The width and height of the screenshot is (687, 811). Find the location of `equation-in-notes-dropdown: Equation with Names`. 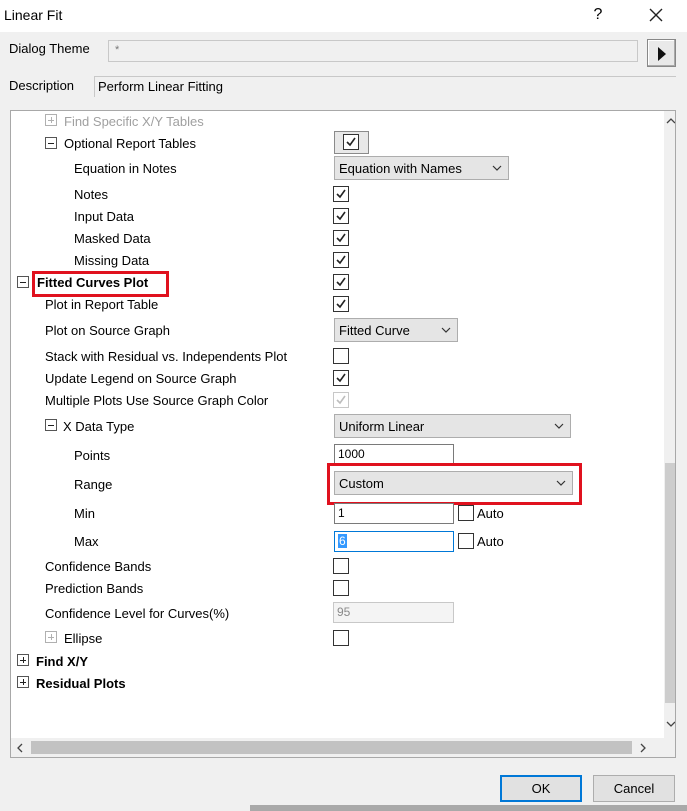

equation-in-notes-dropdown: Equation with Names is located at coordinates (421, 168).